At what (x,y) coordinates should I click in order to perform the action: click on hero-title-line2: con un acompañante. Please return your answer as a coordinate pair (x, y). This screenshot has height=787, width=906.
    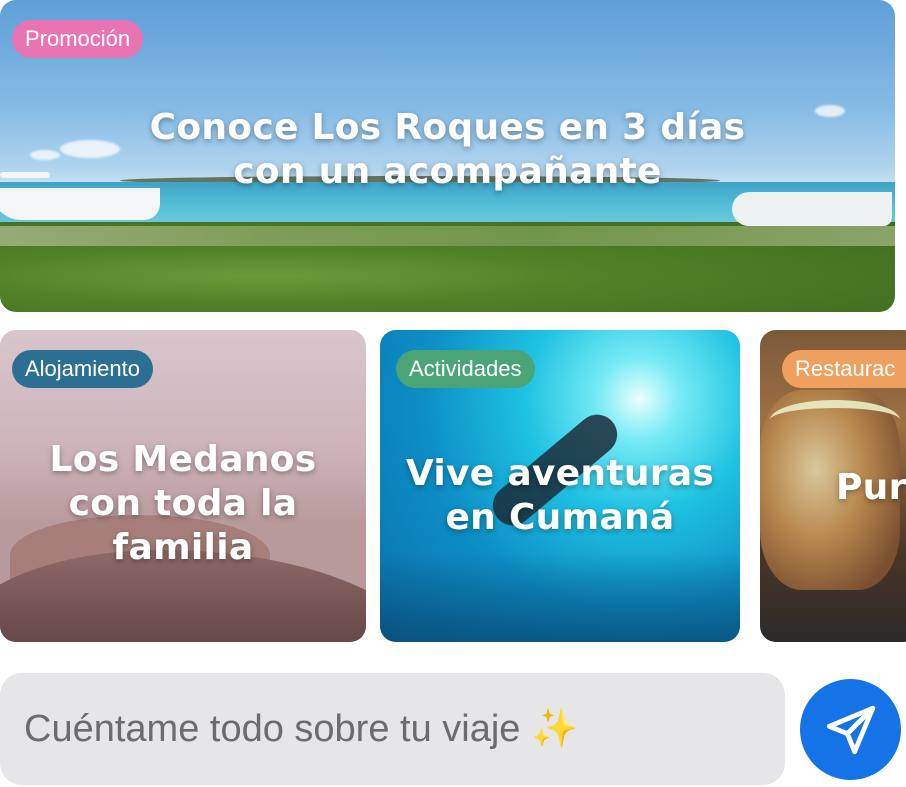
    Looking at the image, I should click on (447, 171).